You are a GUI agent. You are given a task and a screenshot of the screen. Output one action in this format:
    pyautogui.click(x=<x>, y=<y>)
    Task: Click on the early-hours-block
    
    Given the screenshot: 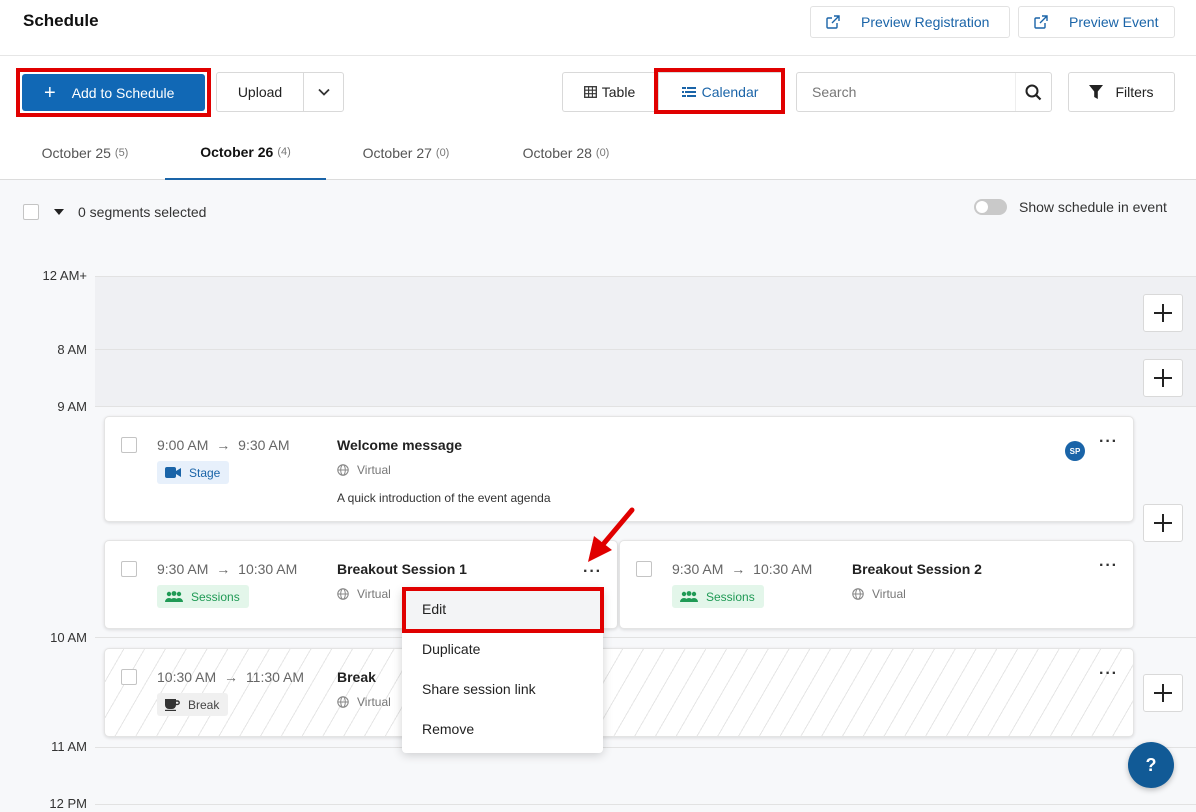 What is the action you would take?
    pyautogui.click(x=645, y=341)
    